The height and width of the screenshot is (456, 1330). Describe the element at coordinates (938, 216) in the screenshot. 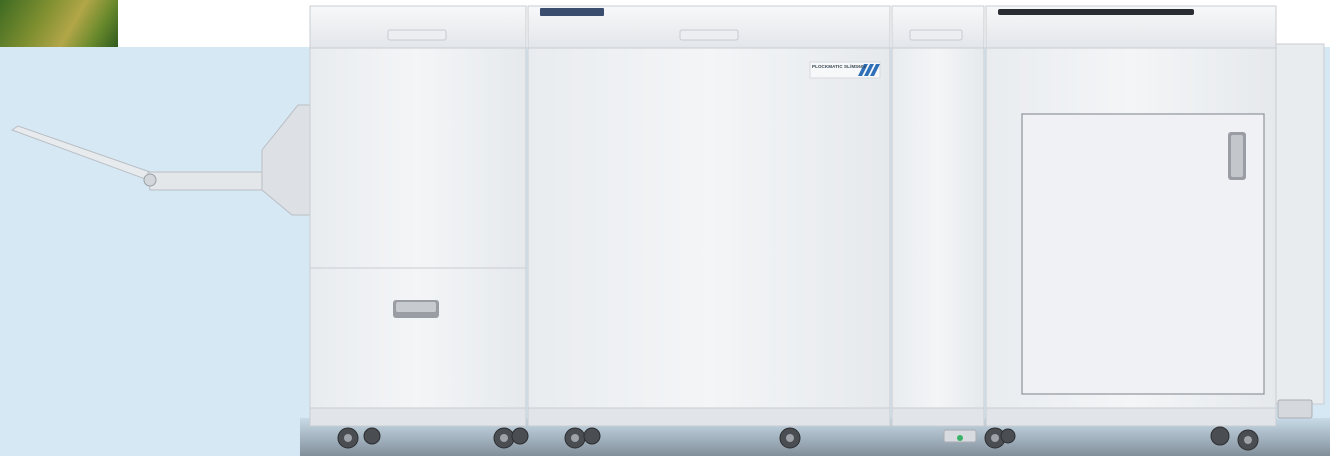

I see `bridge-module` at that location.